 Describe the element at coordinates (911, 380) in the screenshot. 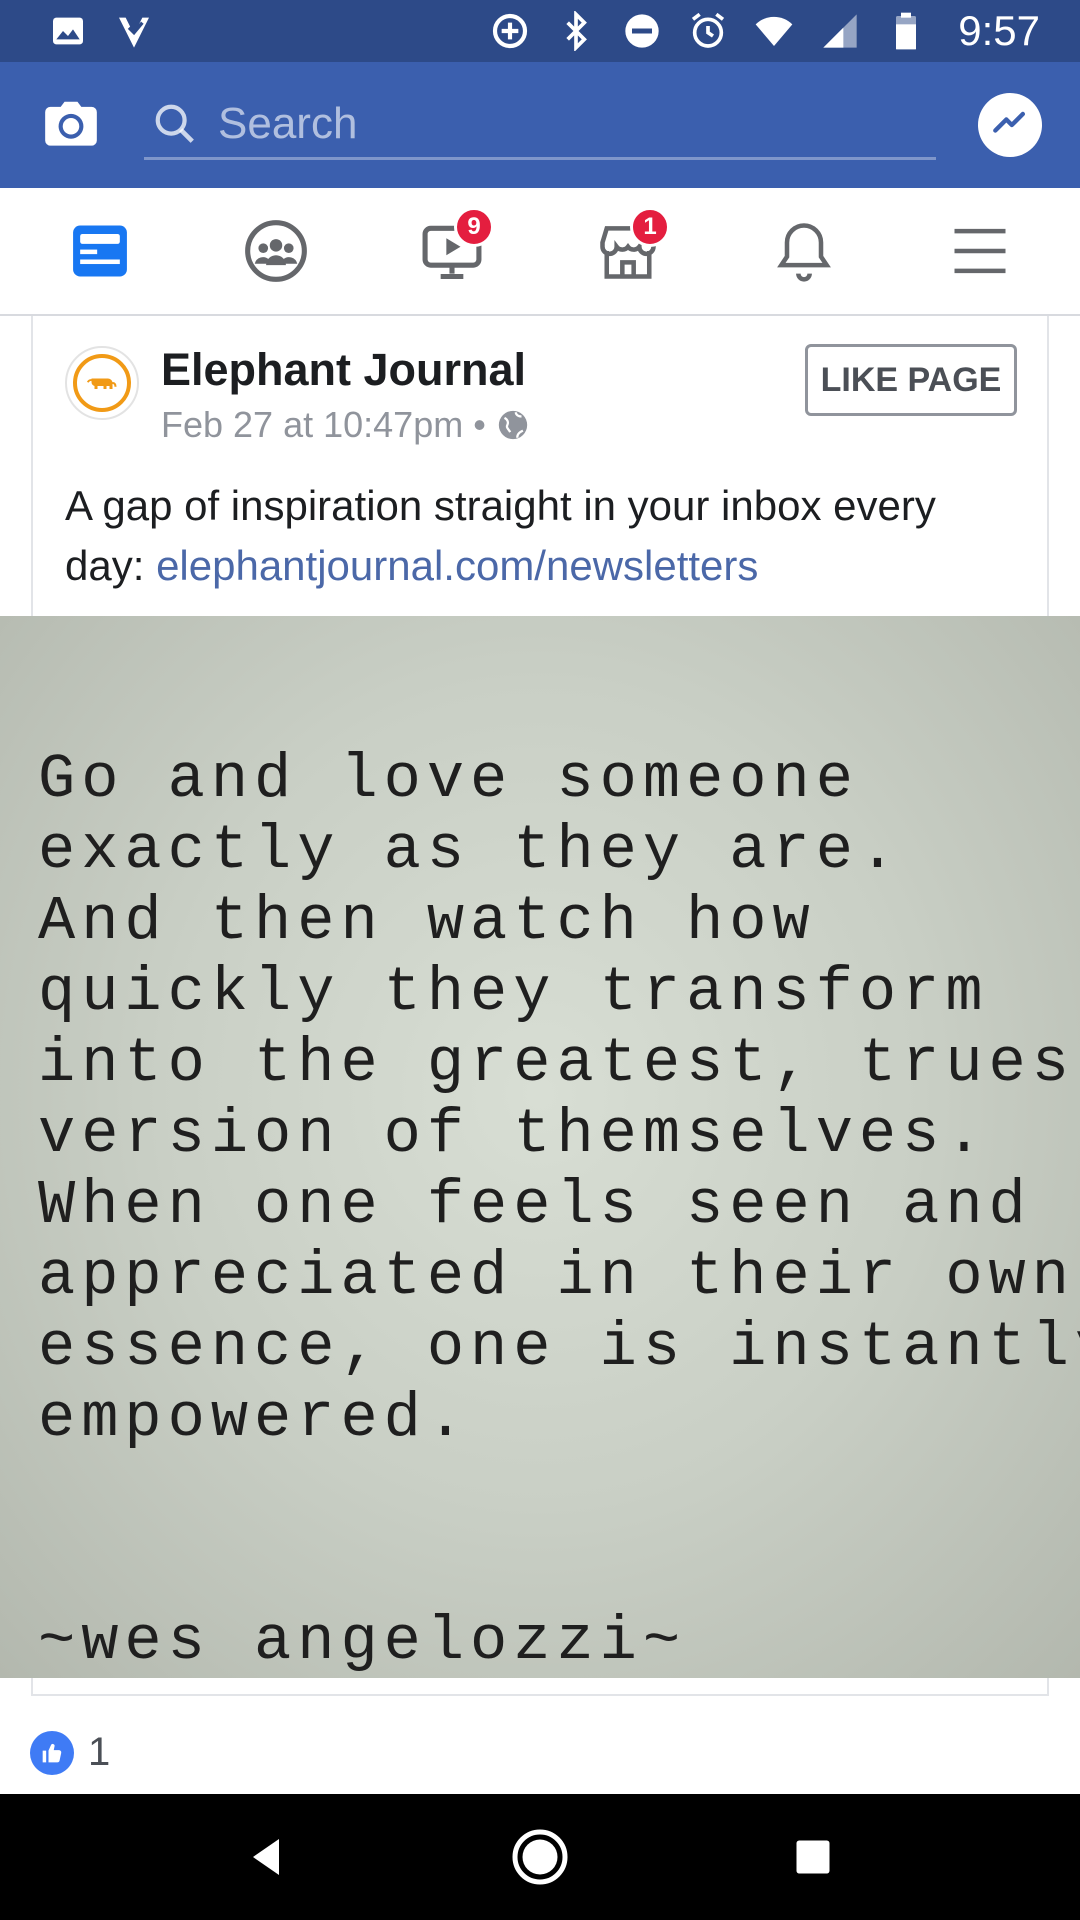

I see `like-page-button: LIKE PAGE` at that location.